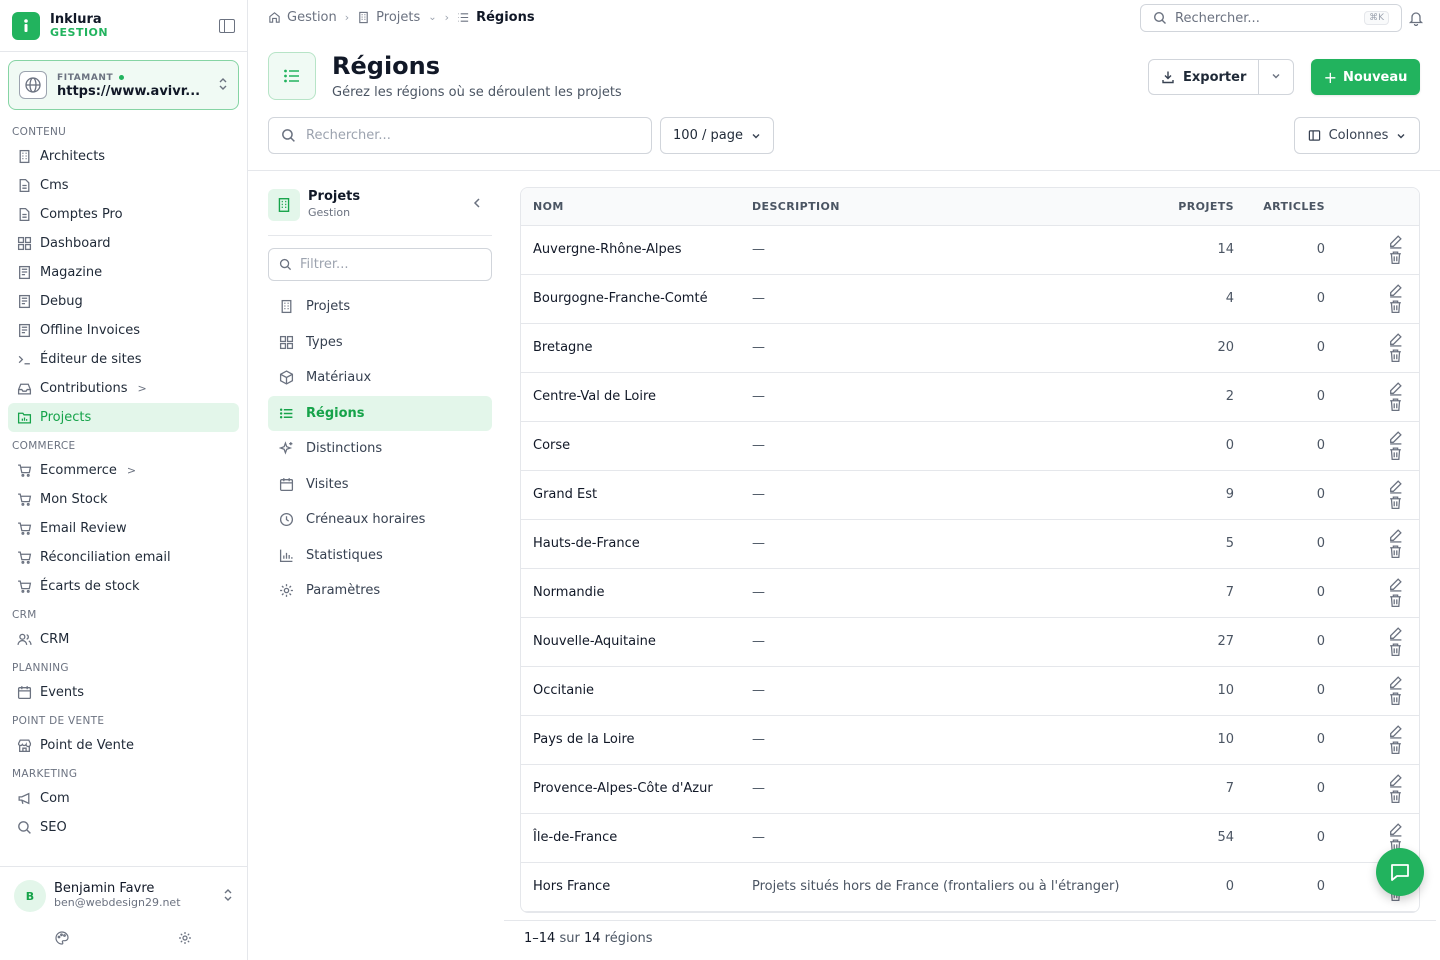 The width and height of the screenshot is (1440, 960). What do you see at coordinates (227, 25) in the screenshot?
I see `sidebar-toggle-icon` at bounding box center [227, 25].